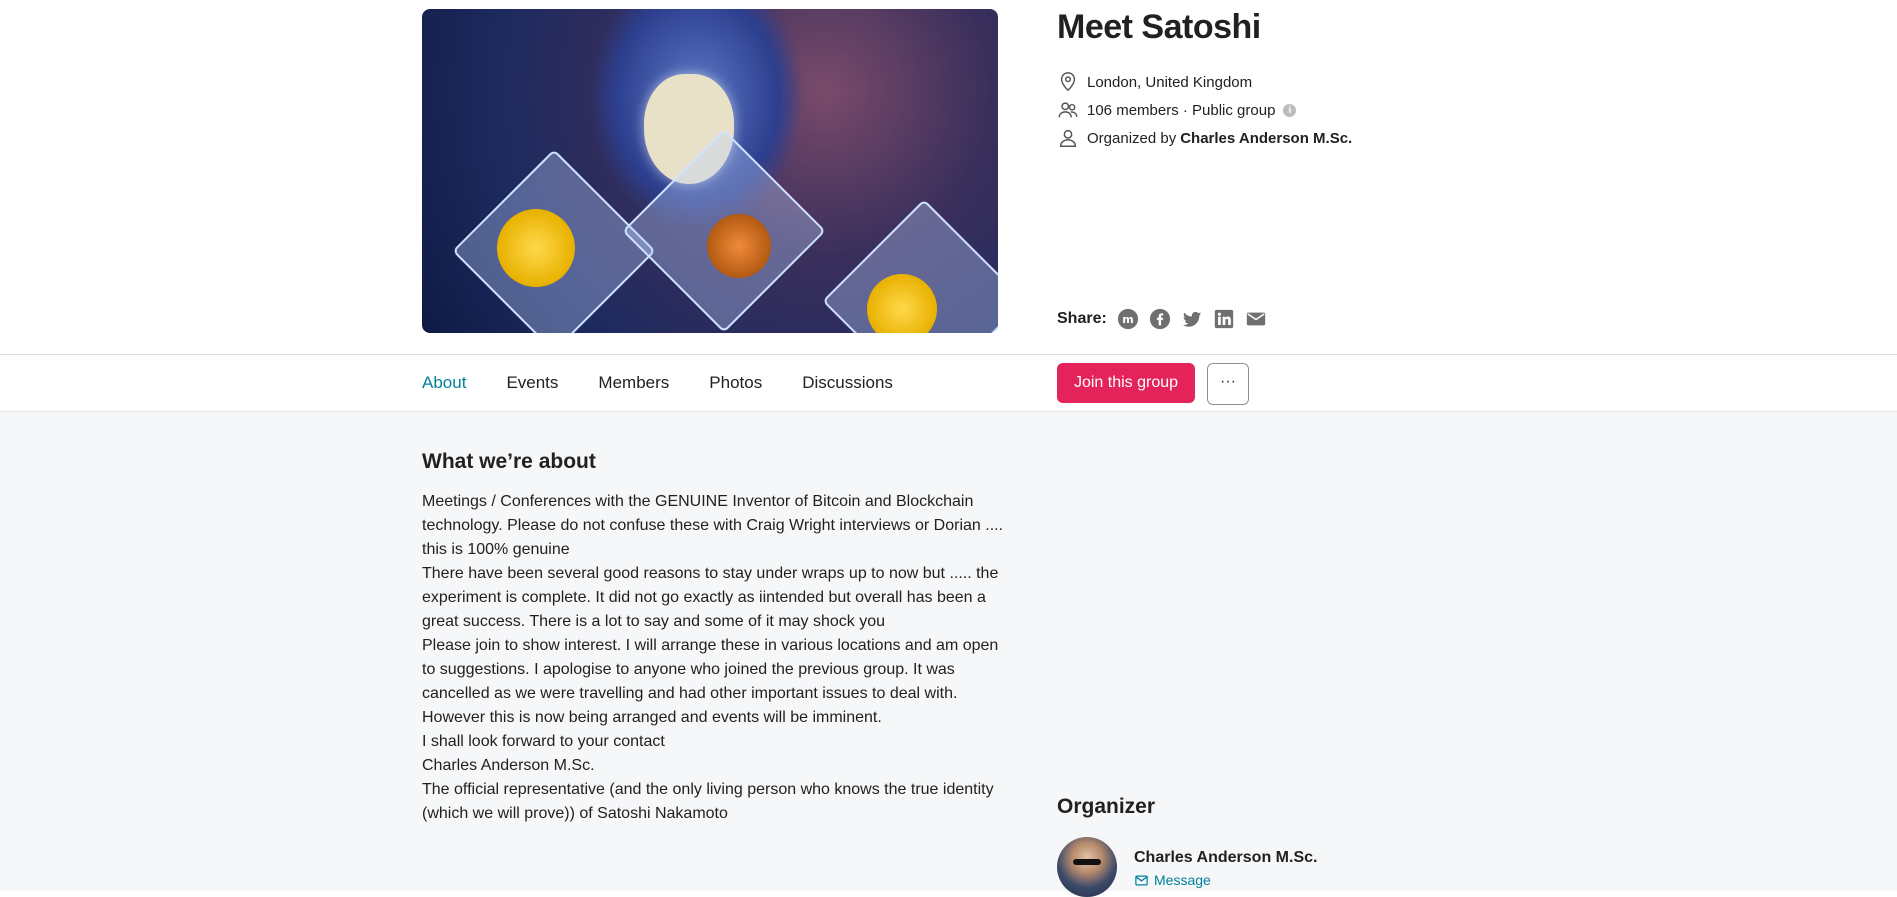 The height and width of the screenshot is (897, 1897). Describe the element at coordinates (1290, 110) in the screenshot. I see `info-icon: i` at that location.